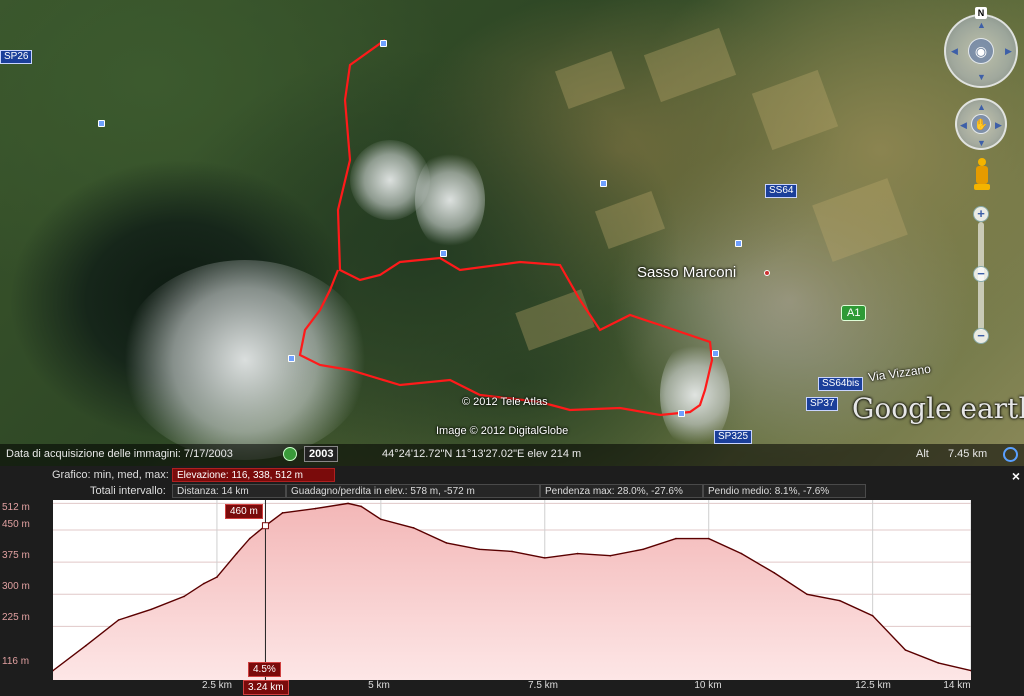  Describe the element at coordinates (854, 313) in the screenshot. I see `highway-a1-badge: A1` at that location.